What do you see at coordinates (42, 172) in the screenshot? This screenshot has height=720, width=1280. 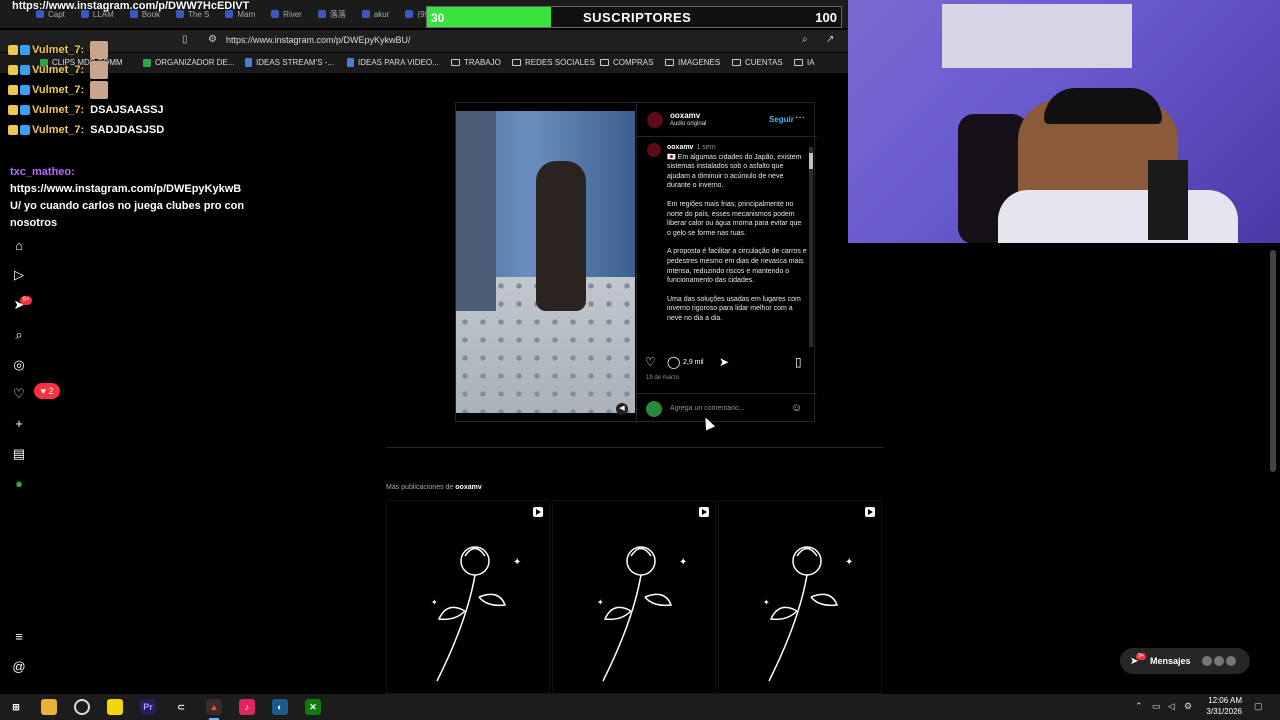 I see `chat-username: txc_matheo:` at bounding box center [42, 172].